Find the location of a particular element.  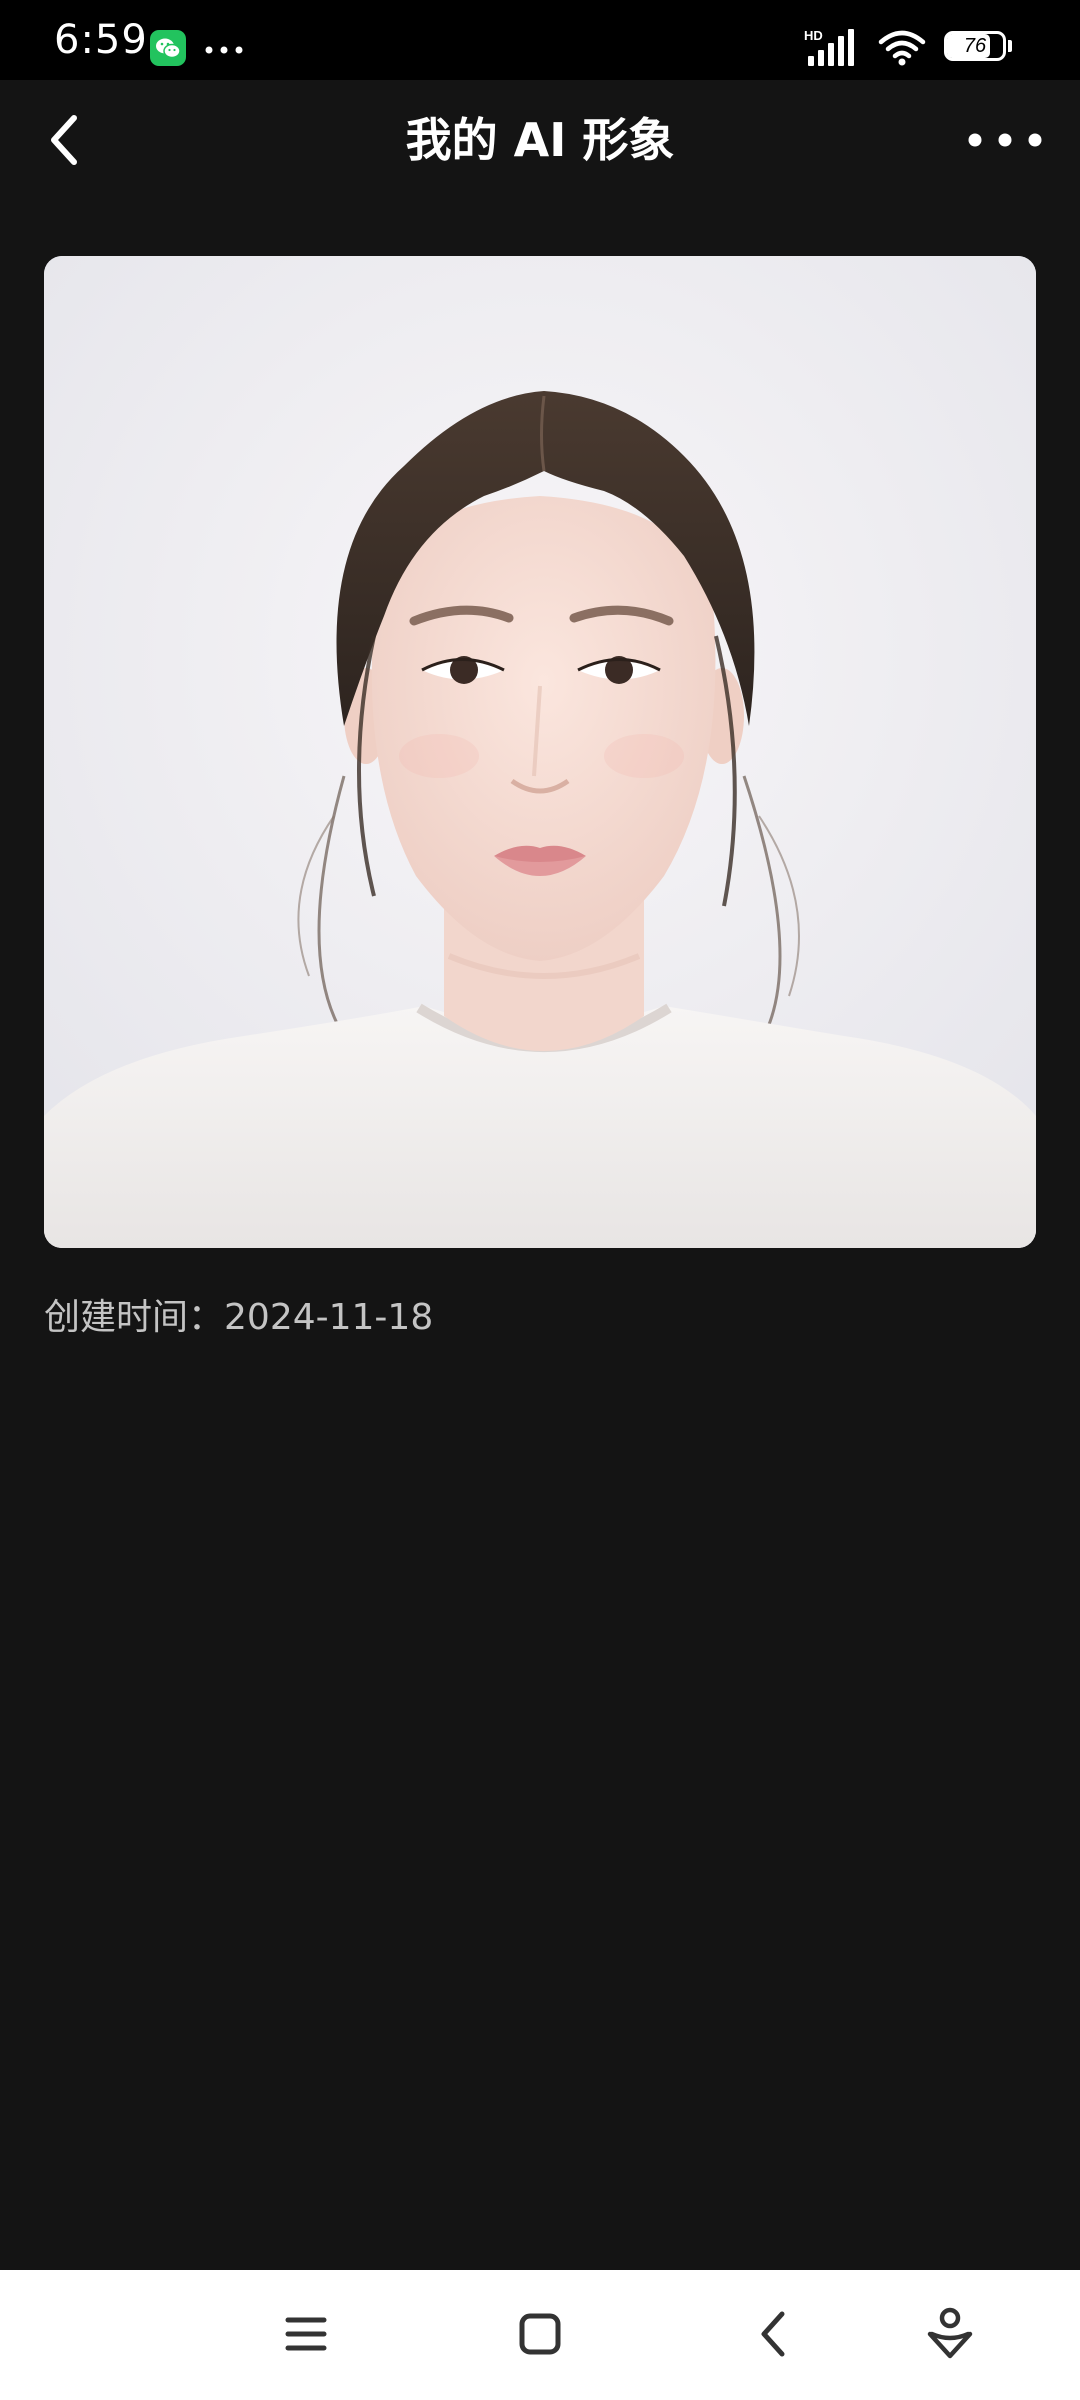

top-nav-bar: 我的 AI 形象 is located at coordinates (540, 140).